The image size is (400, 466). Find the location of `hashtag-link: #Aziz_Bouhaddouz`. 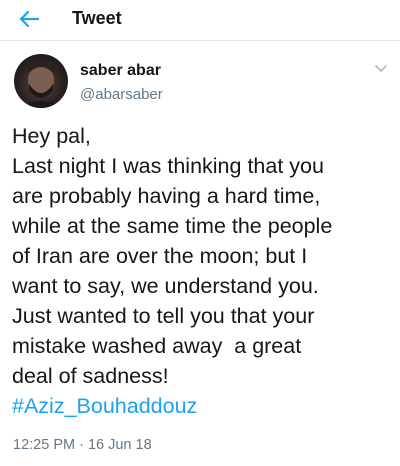

hashtag-link: #Aziz_Bouhaddouz is located at coordinates (204, 406).